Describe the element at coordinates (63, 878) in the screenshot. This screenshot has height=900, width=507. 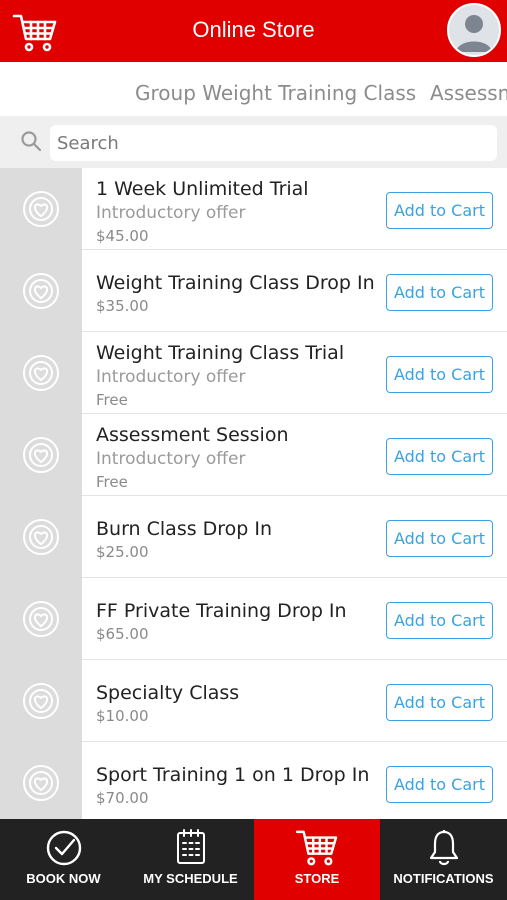
I see `nav-label: BOOK NOW` at that location.